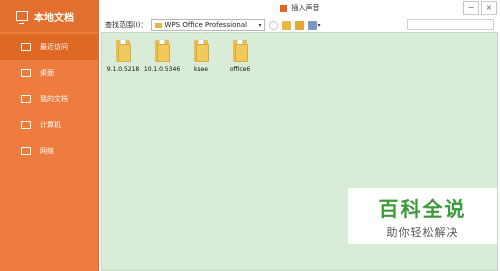 The image size is (500, 271). What do you see at coordinates (240, 69) in the screenshot?
I see `file-name: office6` at bounding box center [240, 69].